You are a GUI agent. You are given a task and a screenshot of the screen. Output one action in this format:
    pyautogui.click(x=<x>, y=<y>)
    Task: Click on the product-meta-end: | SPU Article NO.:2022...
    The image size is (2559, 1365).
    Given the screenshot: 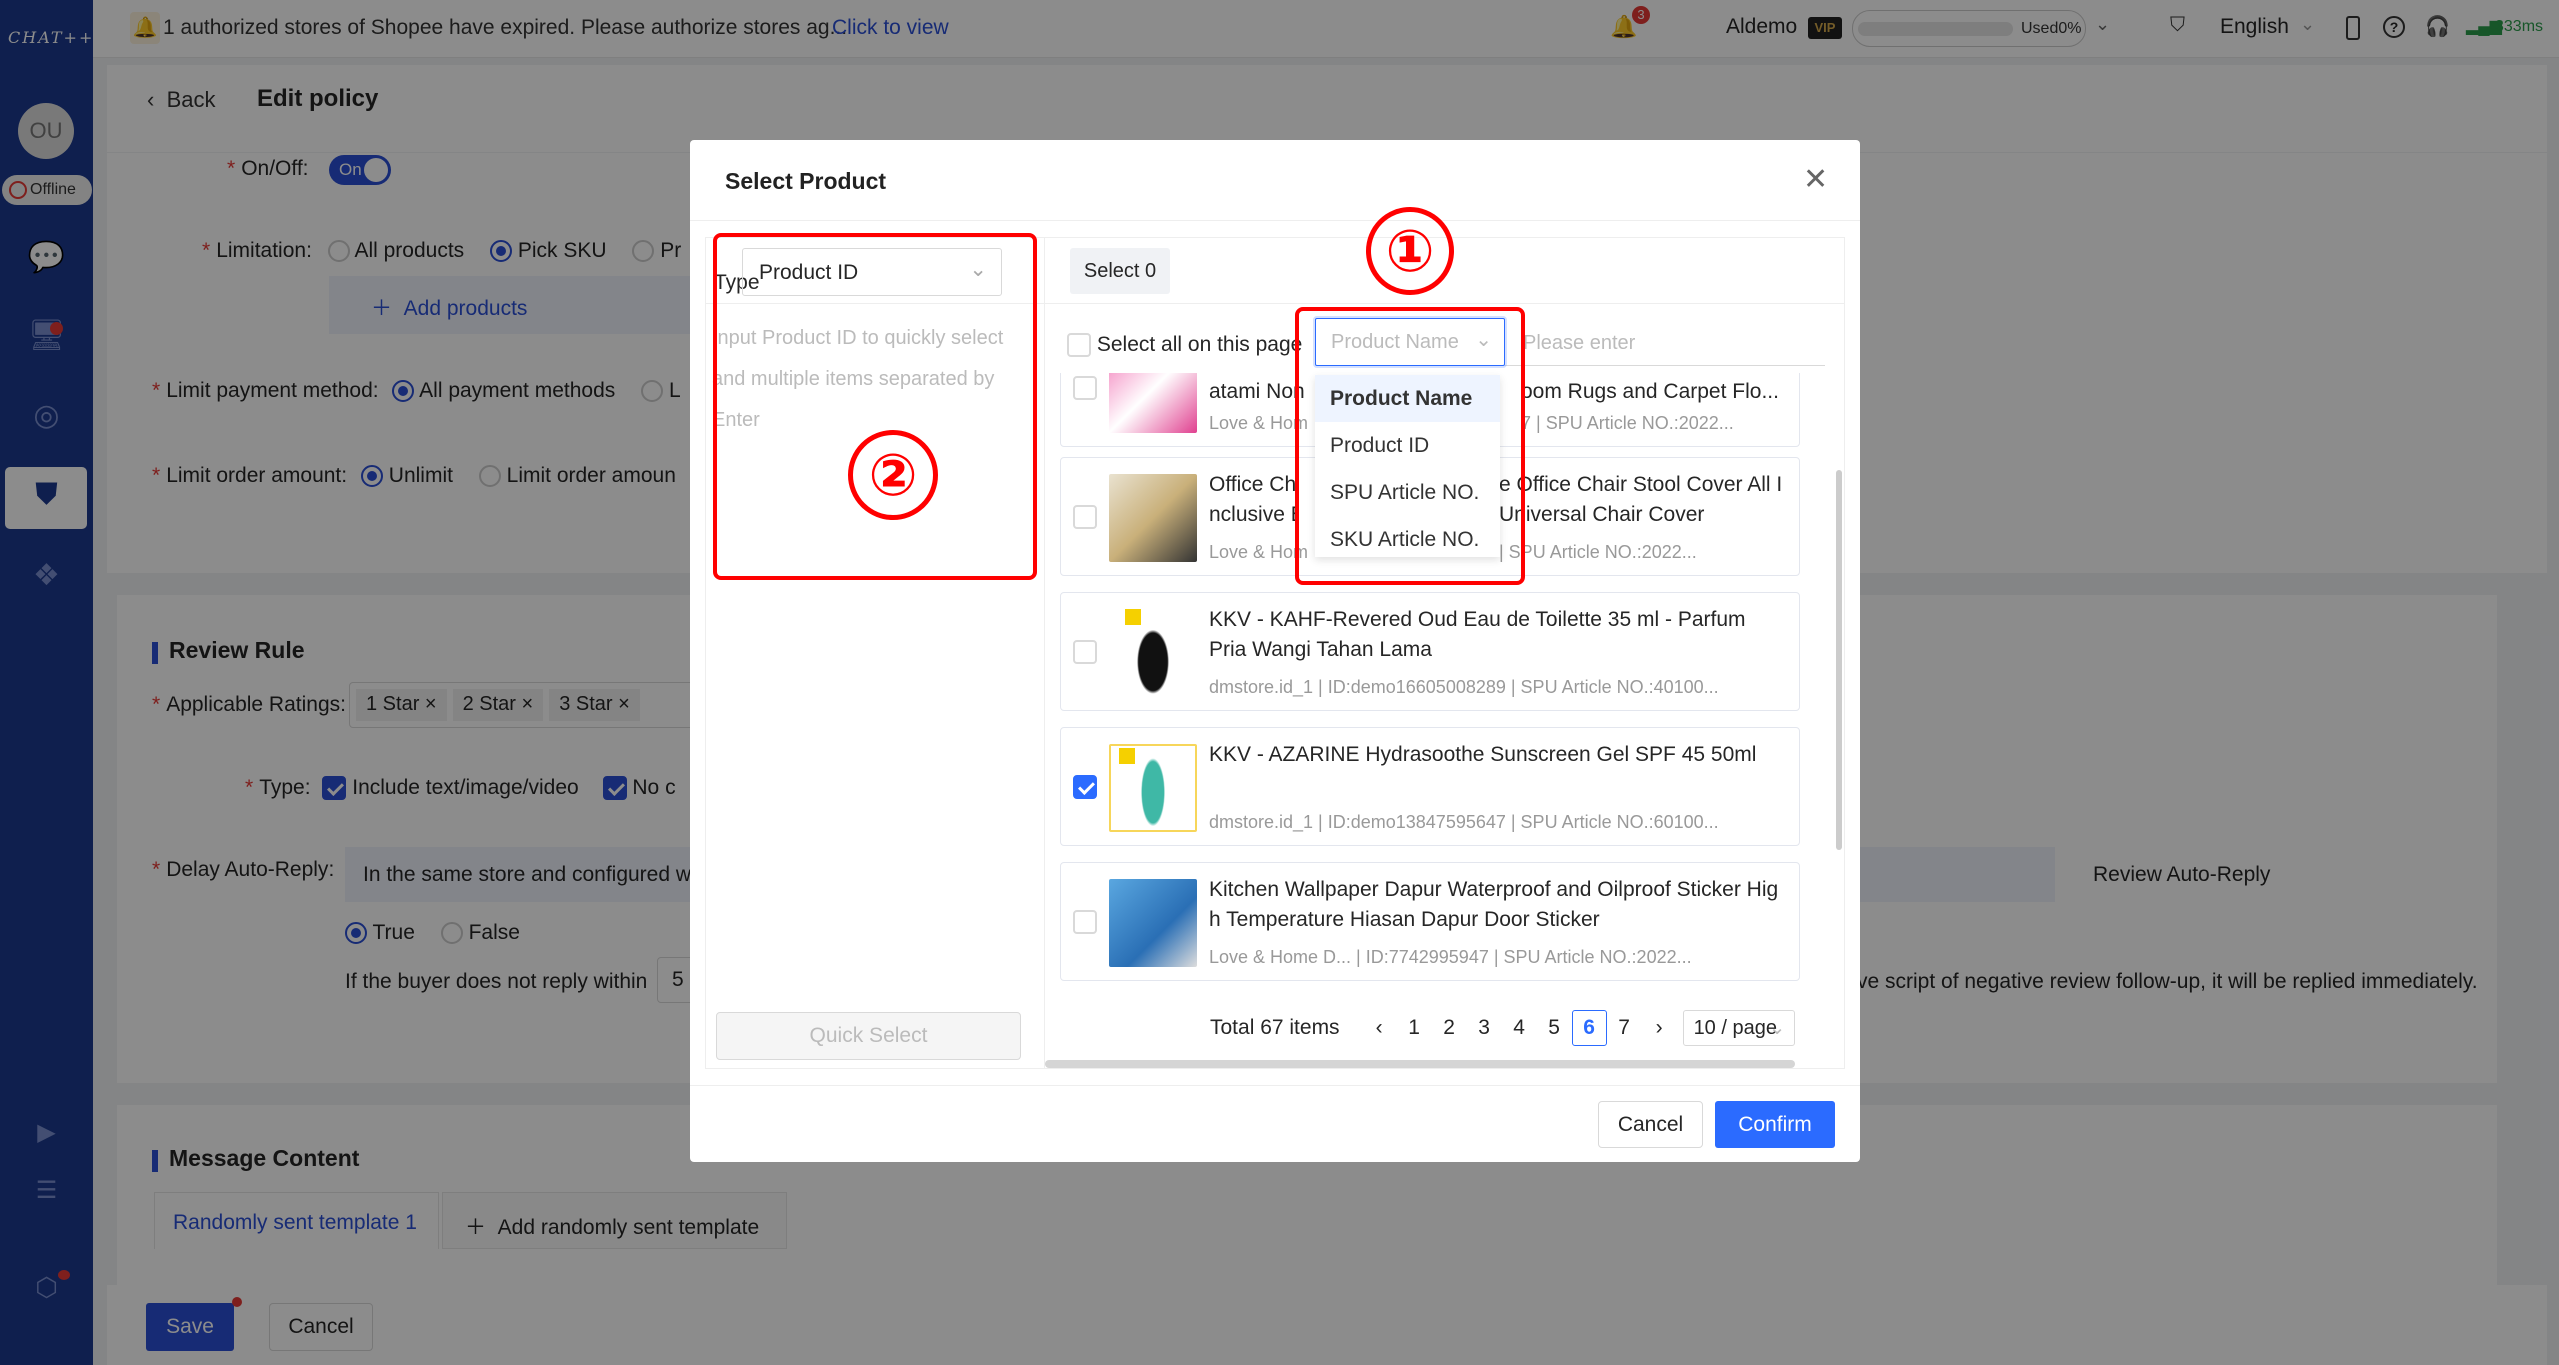 What is the action you would take?
    pyautogui.click(x=1598, y=552)
    